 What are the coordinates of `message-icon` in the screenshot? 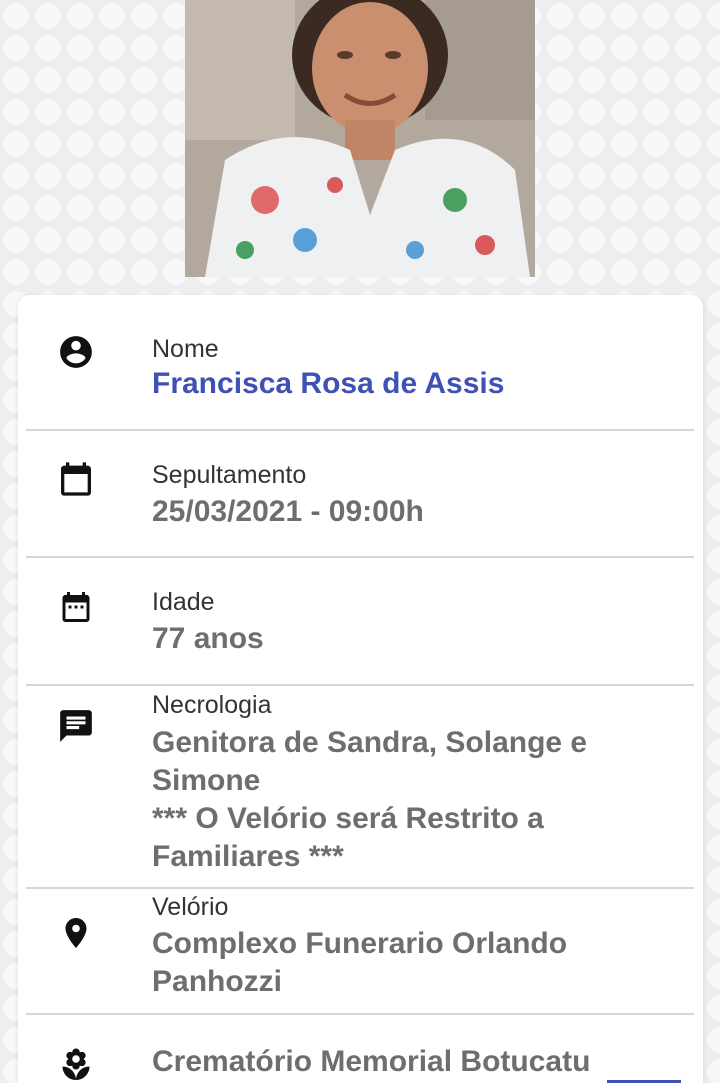 It's located at (76, 726).